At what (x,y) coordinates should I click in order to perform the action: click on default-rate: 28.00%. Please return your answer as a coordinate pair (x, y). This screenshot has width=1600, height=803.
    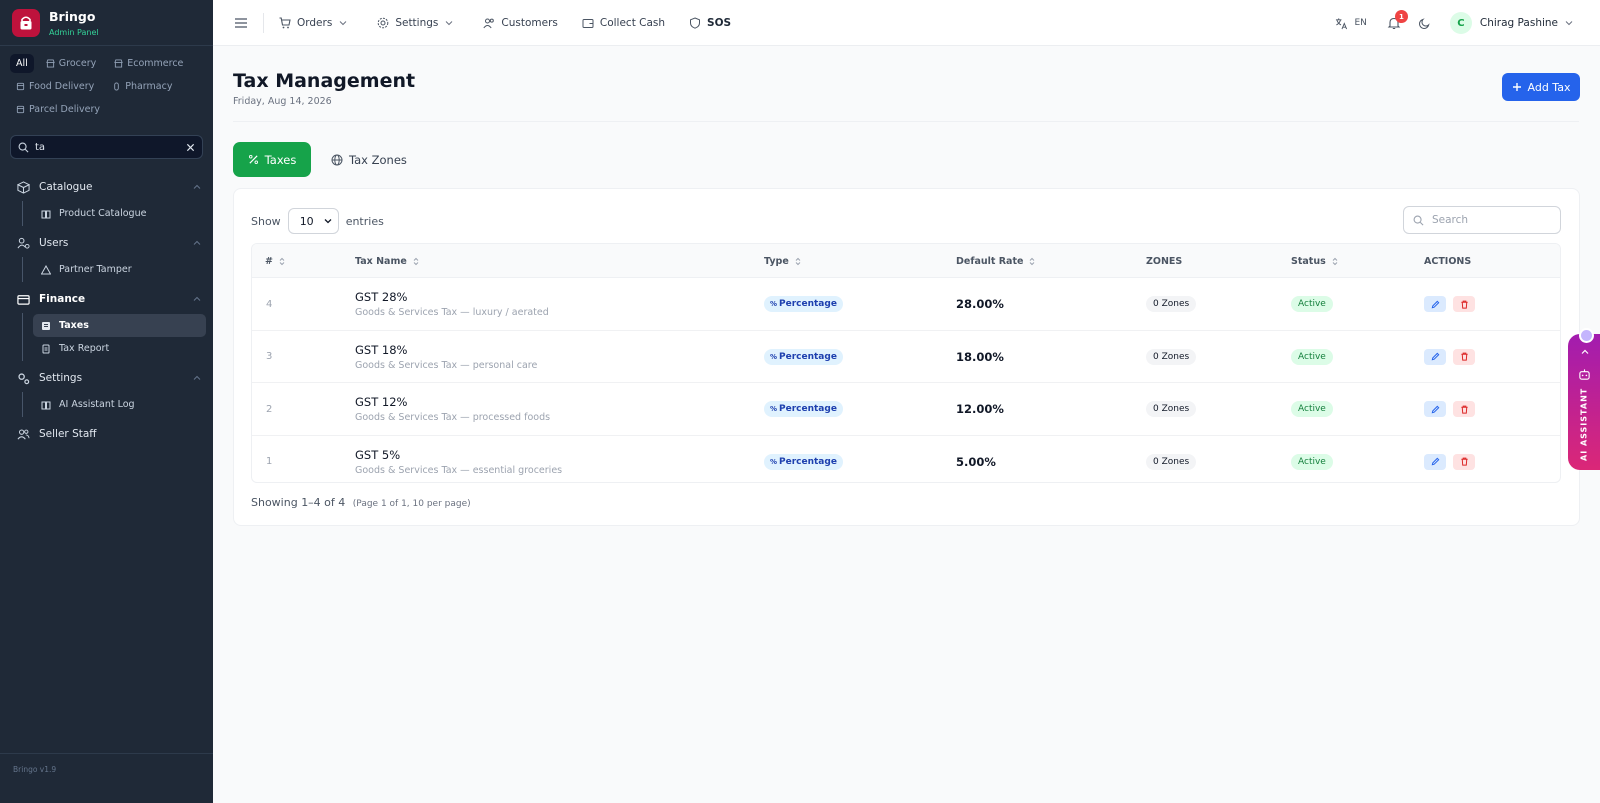
    Looking at the image, I should click on (980, 304).